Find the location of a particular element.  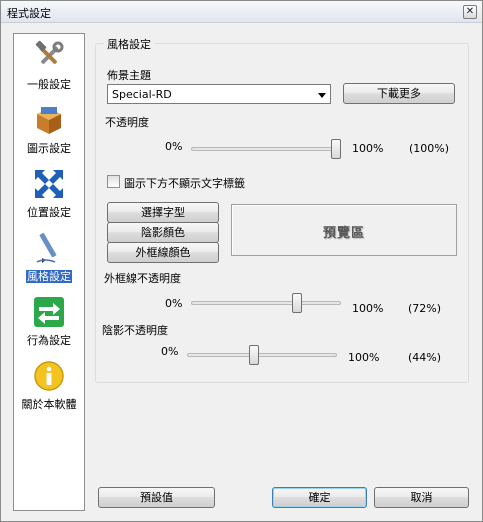

sidebar-item-icons: 圖示設定 is located at coordinates (49, 134).